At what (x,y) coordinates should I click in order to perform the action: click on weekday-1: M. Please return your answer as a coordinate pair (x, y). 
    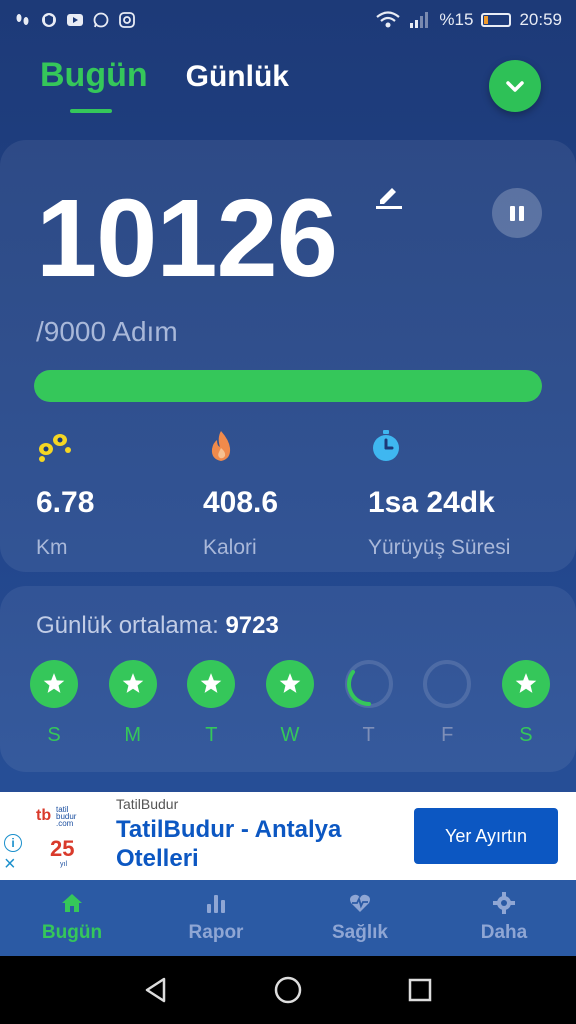
    Looking at the image, I should click on (132, 703).